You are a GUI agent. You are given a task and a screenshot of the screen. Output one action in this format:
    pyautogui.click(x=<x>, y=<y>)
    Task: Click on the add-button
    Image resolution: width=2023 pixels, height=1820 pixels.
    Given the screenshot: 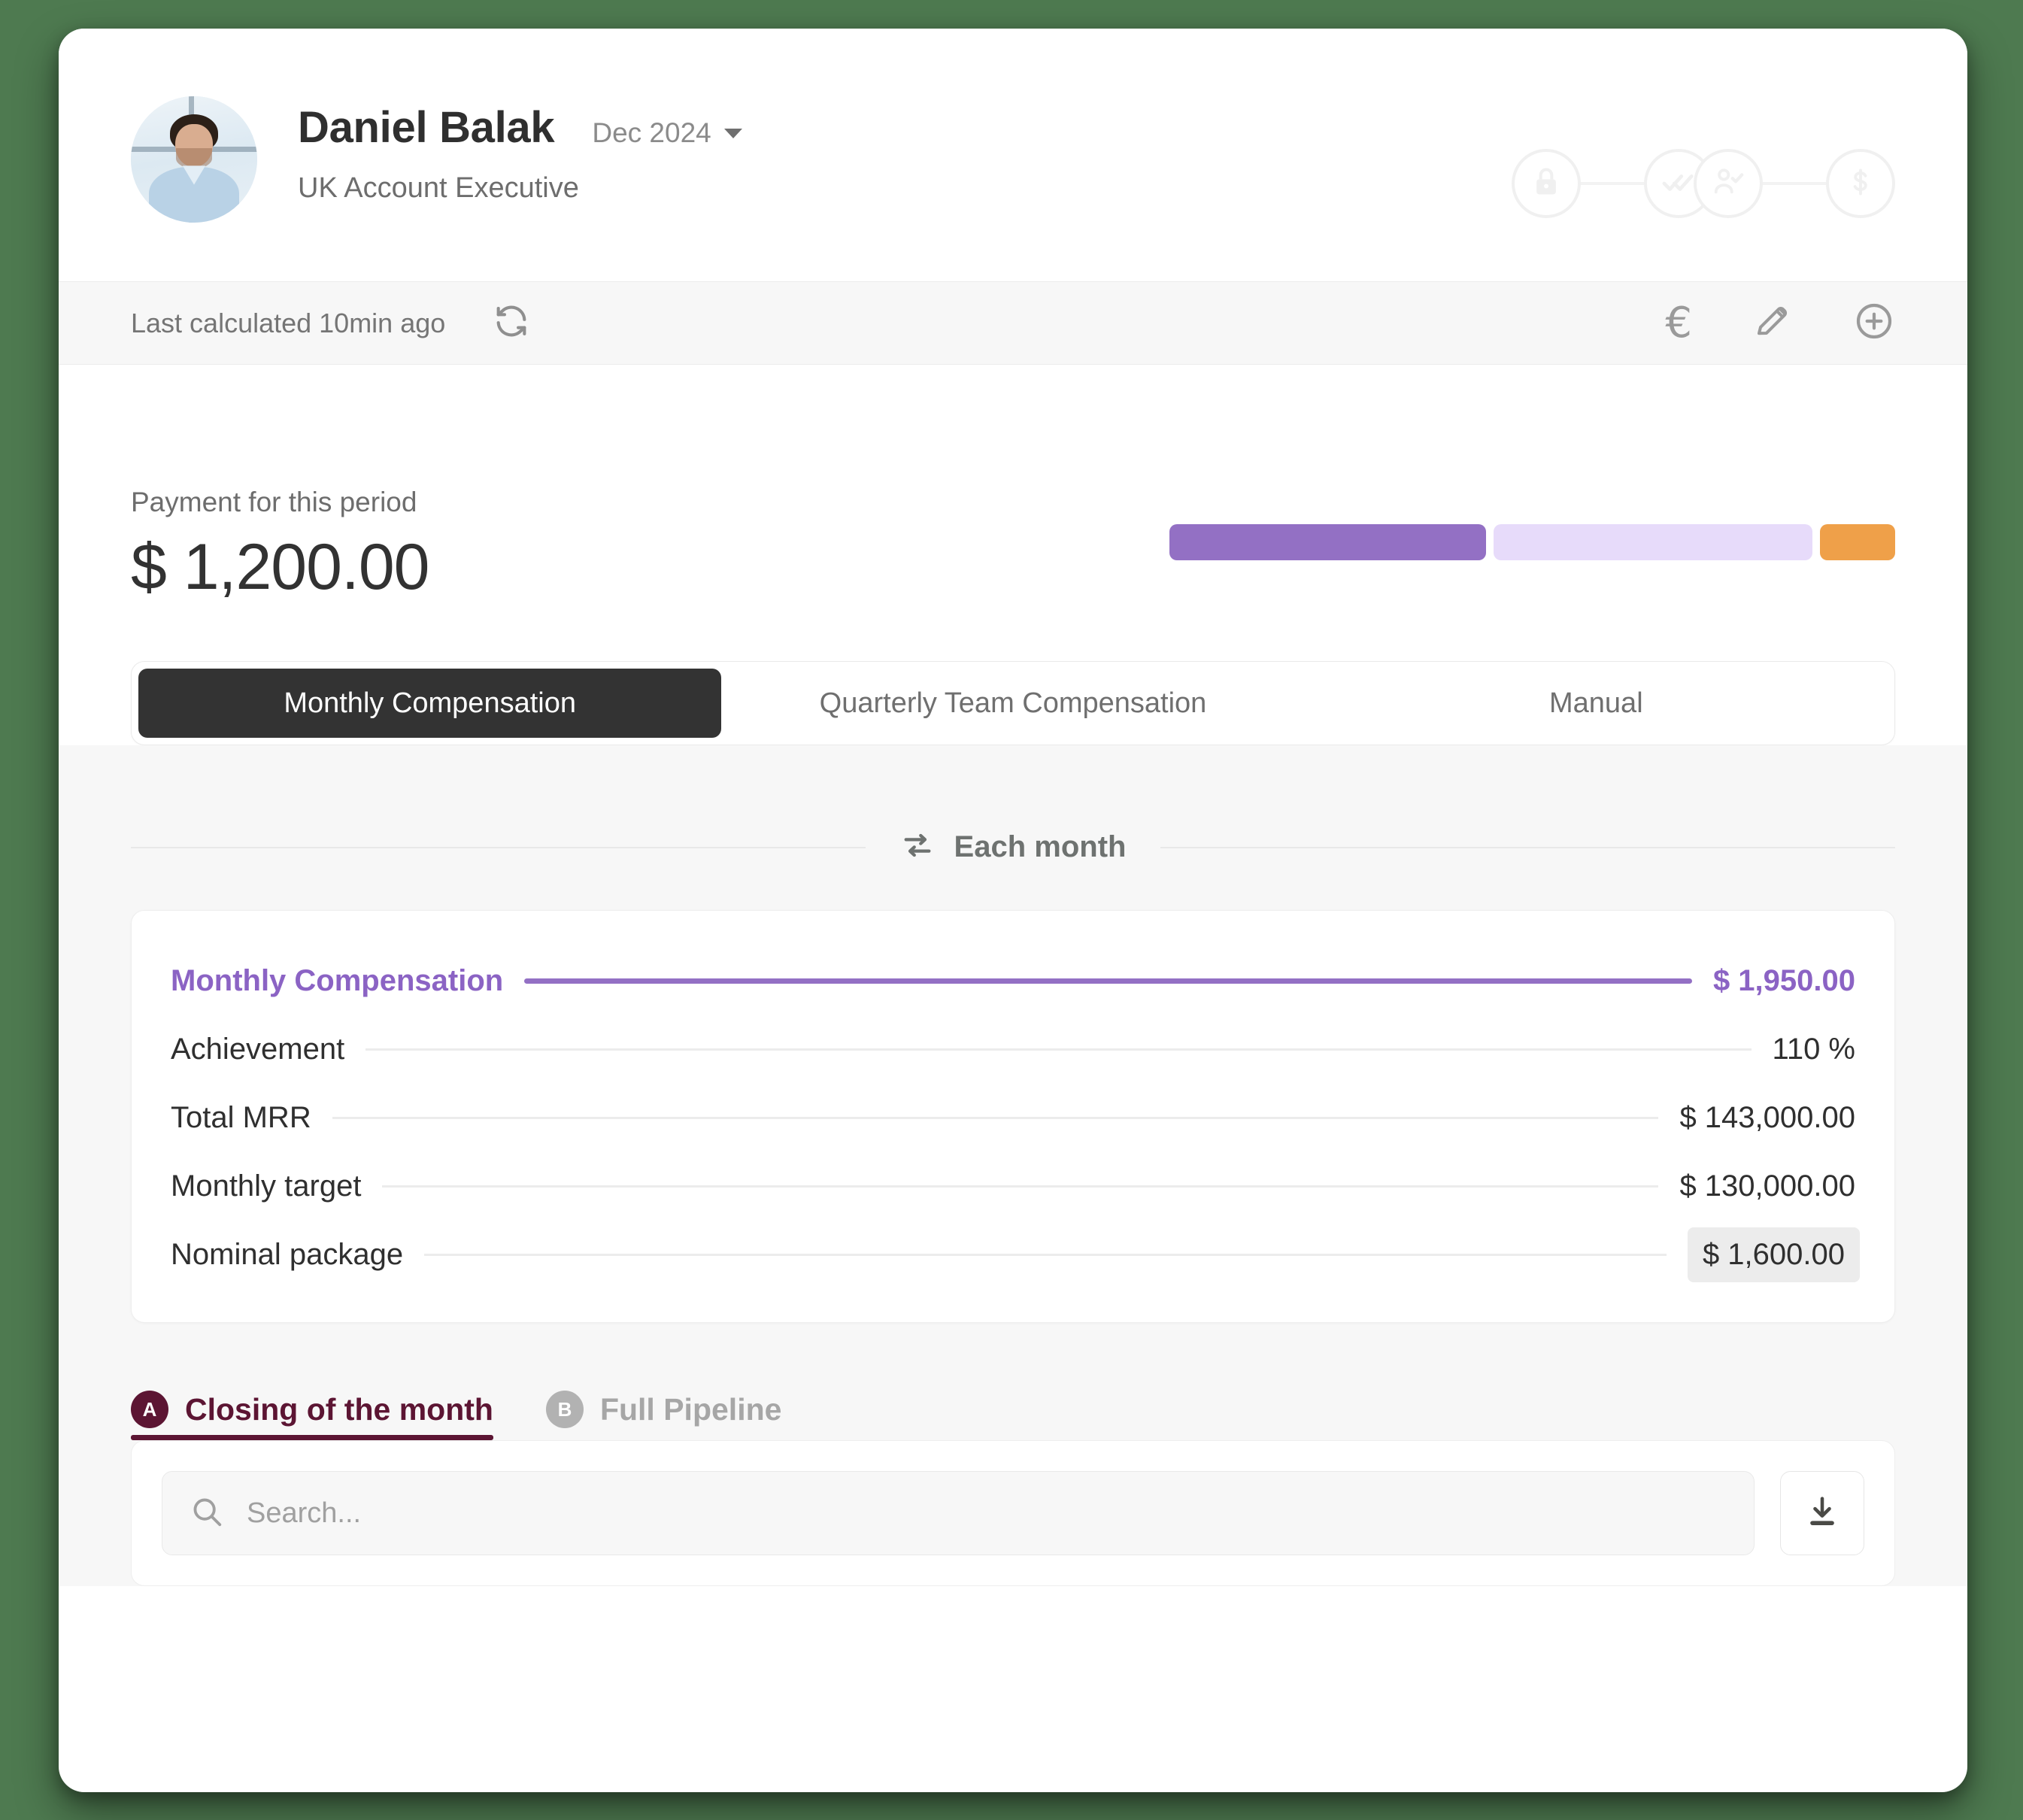 What is the action you would take?
    pyautogui.click(x=1874, y=323)
    